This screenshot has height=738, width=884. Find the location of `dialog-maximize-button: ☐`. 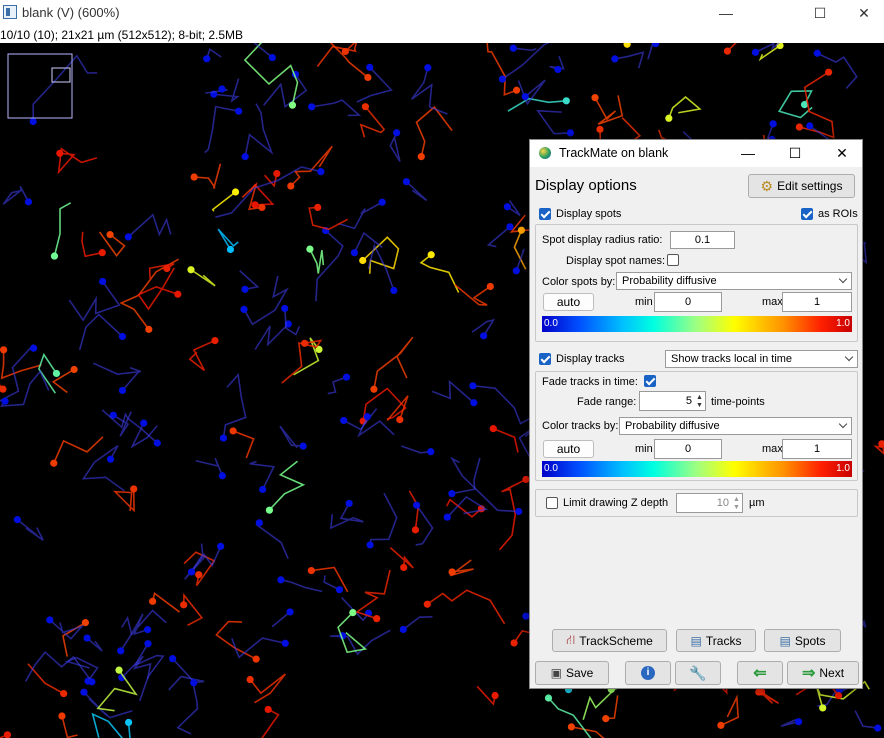

dialog-maximize-button: ☐ is located at coordinates (795, 153).